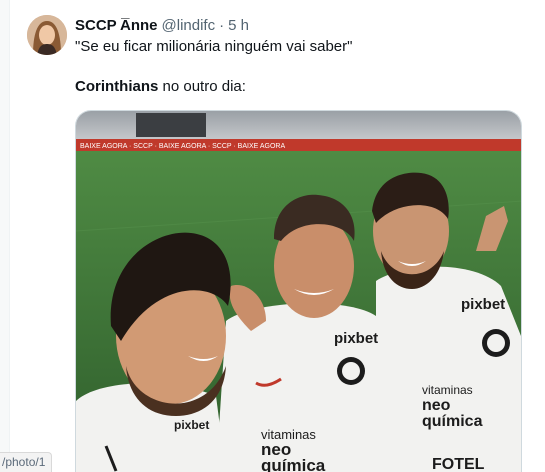 The height and width of the screenshot is (472, 545). What do you see at coordinates (238, 25) in the screenshot?
I see `timestamp: 5 h` at bounding box center [238, 25].